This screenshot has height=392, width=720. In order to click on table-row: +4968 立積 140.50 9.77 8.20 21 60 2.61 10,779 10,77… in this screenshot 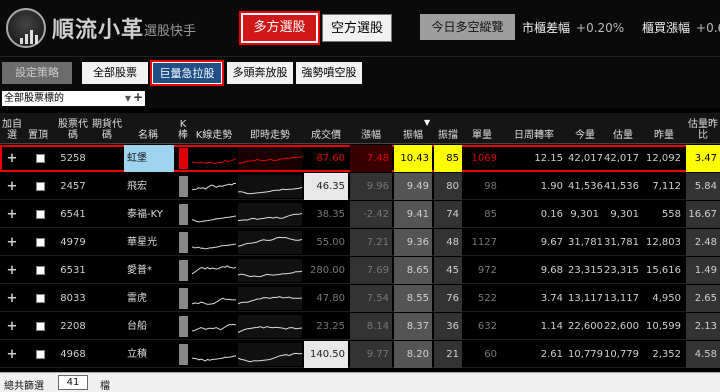, I will do `click(360, 354)`.